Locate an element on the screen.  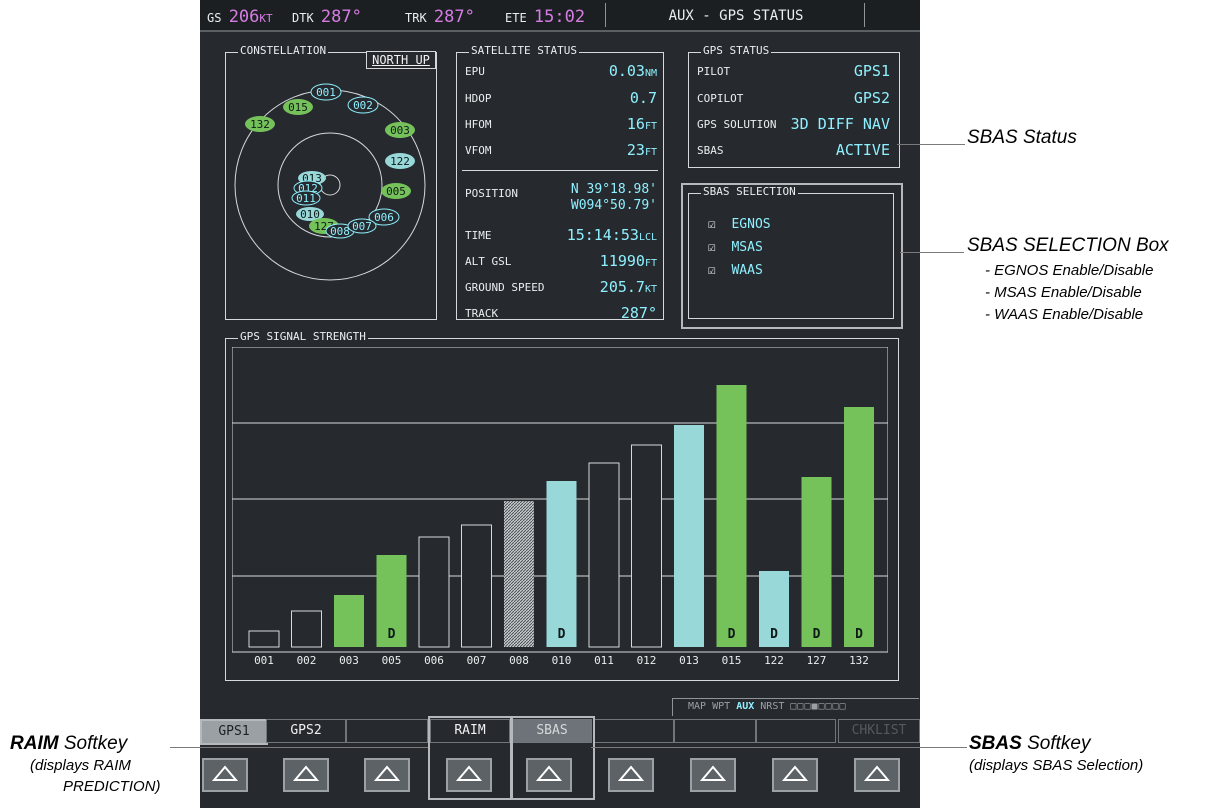
sat-marker: 132 is located at coordinates (260, 124).